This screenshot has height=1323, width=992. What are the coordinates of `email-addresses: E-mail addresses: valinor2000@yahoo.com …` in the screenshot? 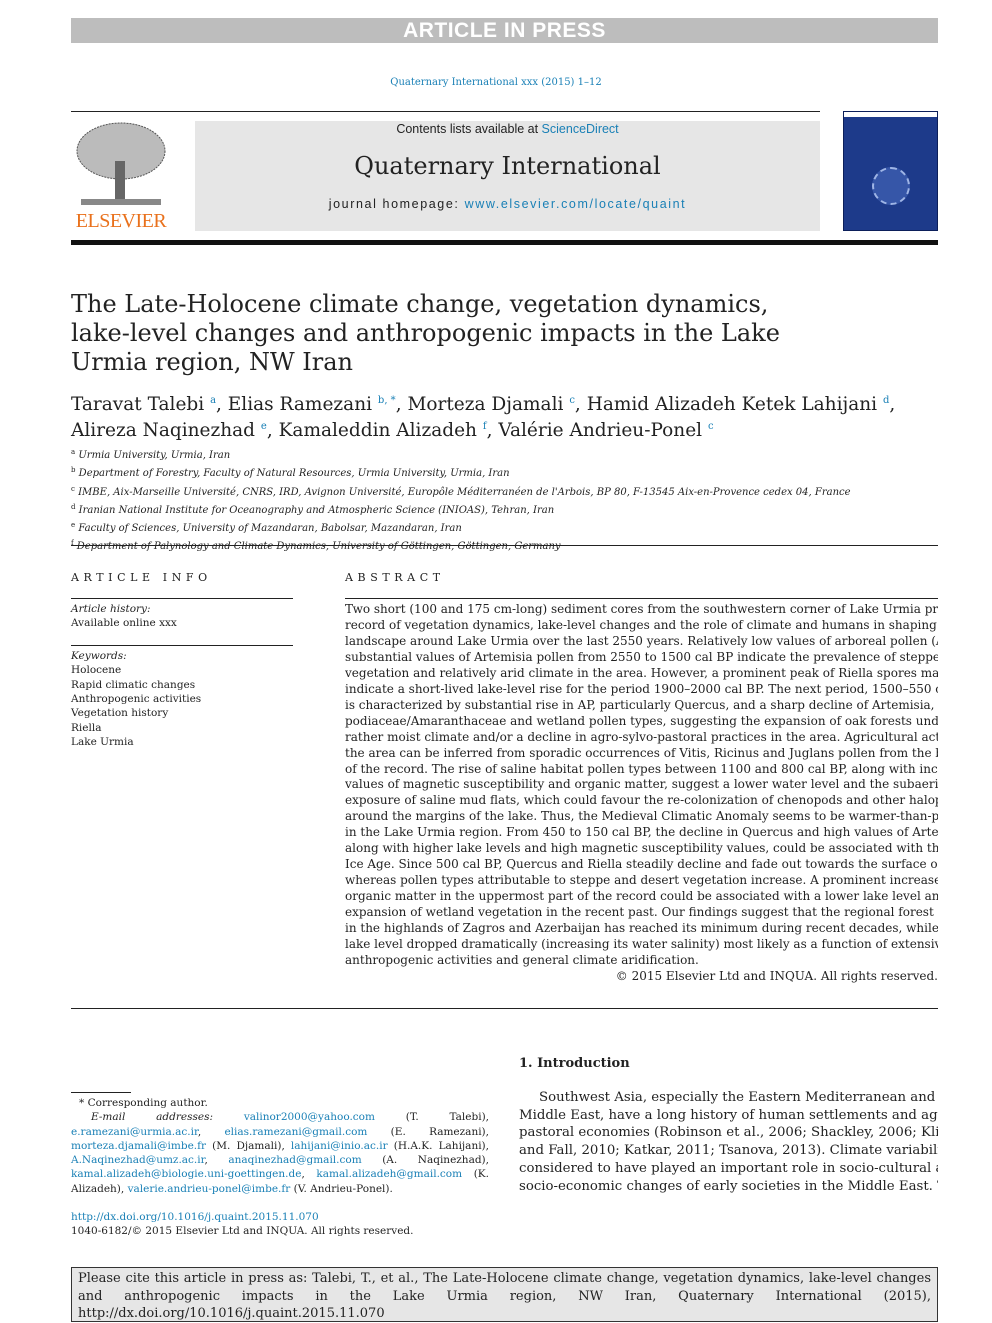 It's located at (280, 1153).